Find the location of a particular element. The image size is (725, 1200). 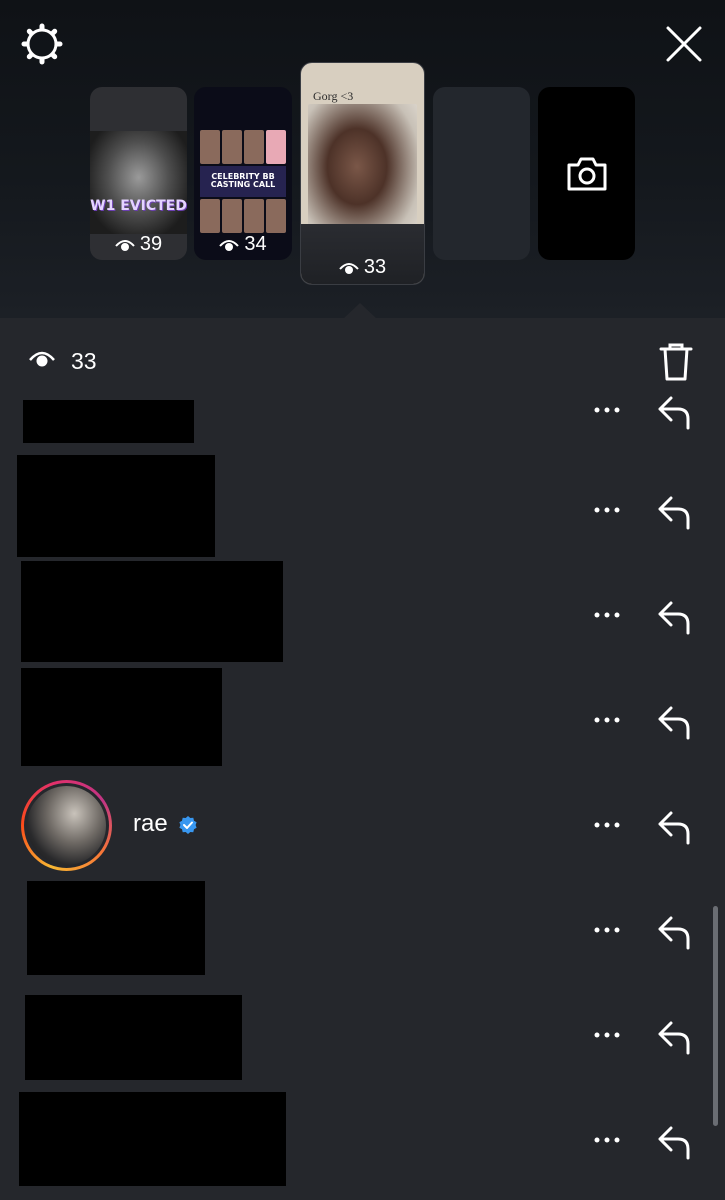

viewer-username: rae is located at coordinates (150, 824).